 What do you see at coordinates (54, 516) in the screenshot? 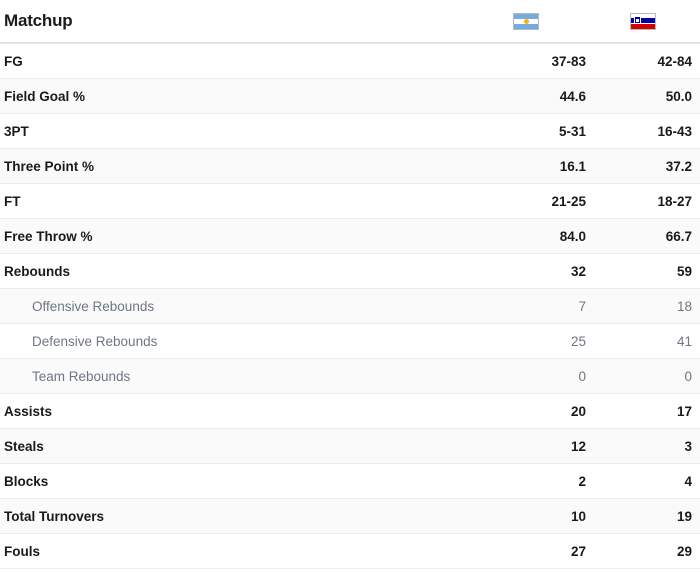
I see `stat-label: Total Turnovers` at bounding box center [54, 516].